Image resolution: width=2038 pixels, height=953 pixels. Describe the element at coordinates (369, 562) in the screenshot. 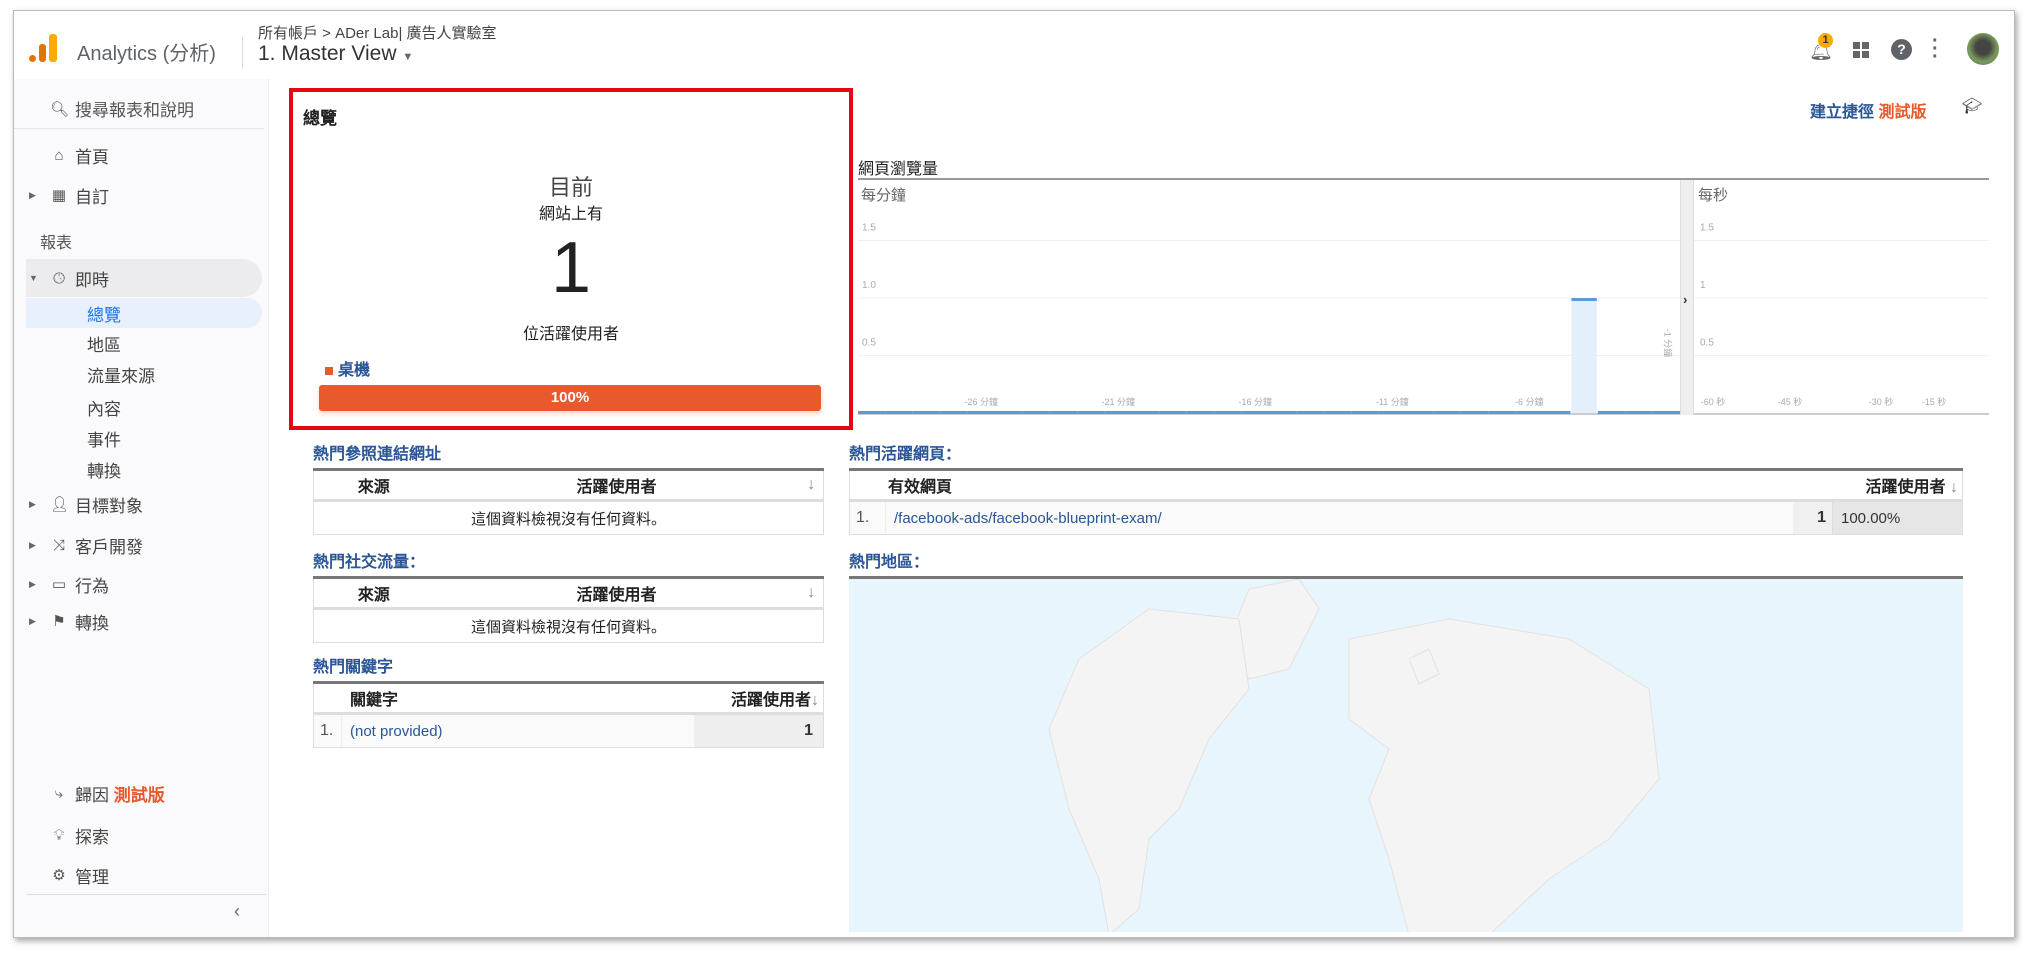

I see `section-title: 熱門社交流量：` at that location.